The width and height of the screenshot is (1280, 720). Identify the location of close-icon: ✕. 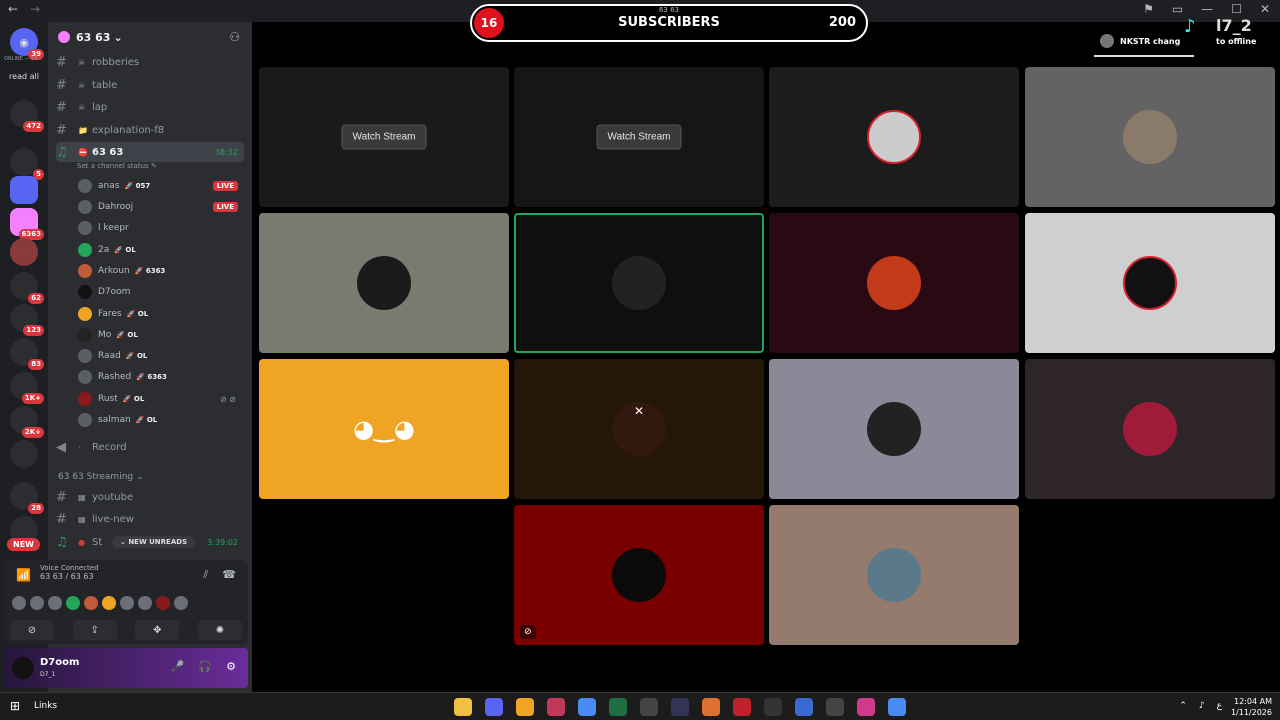
(639, 411).